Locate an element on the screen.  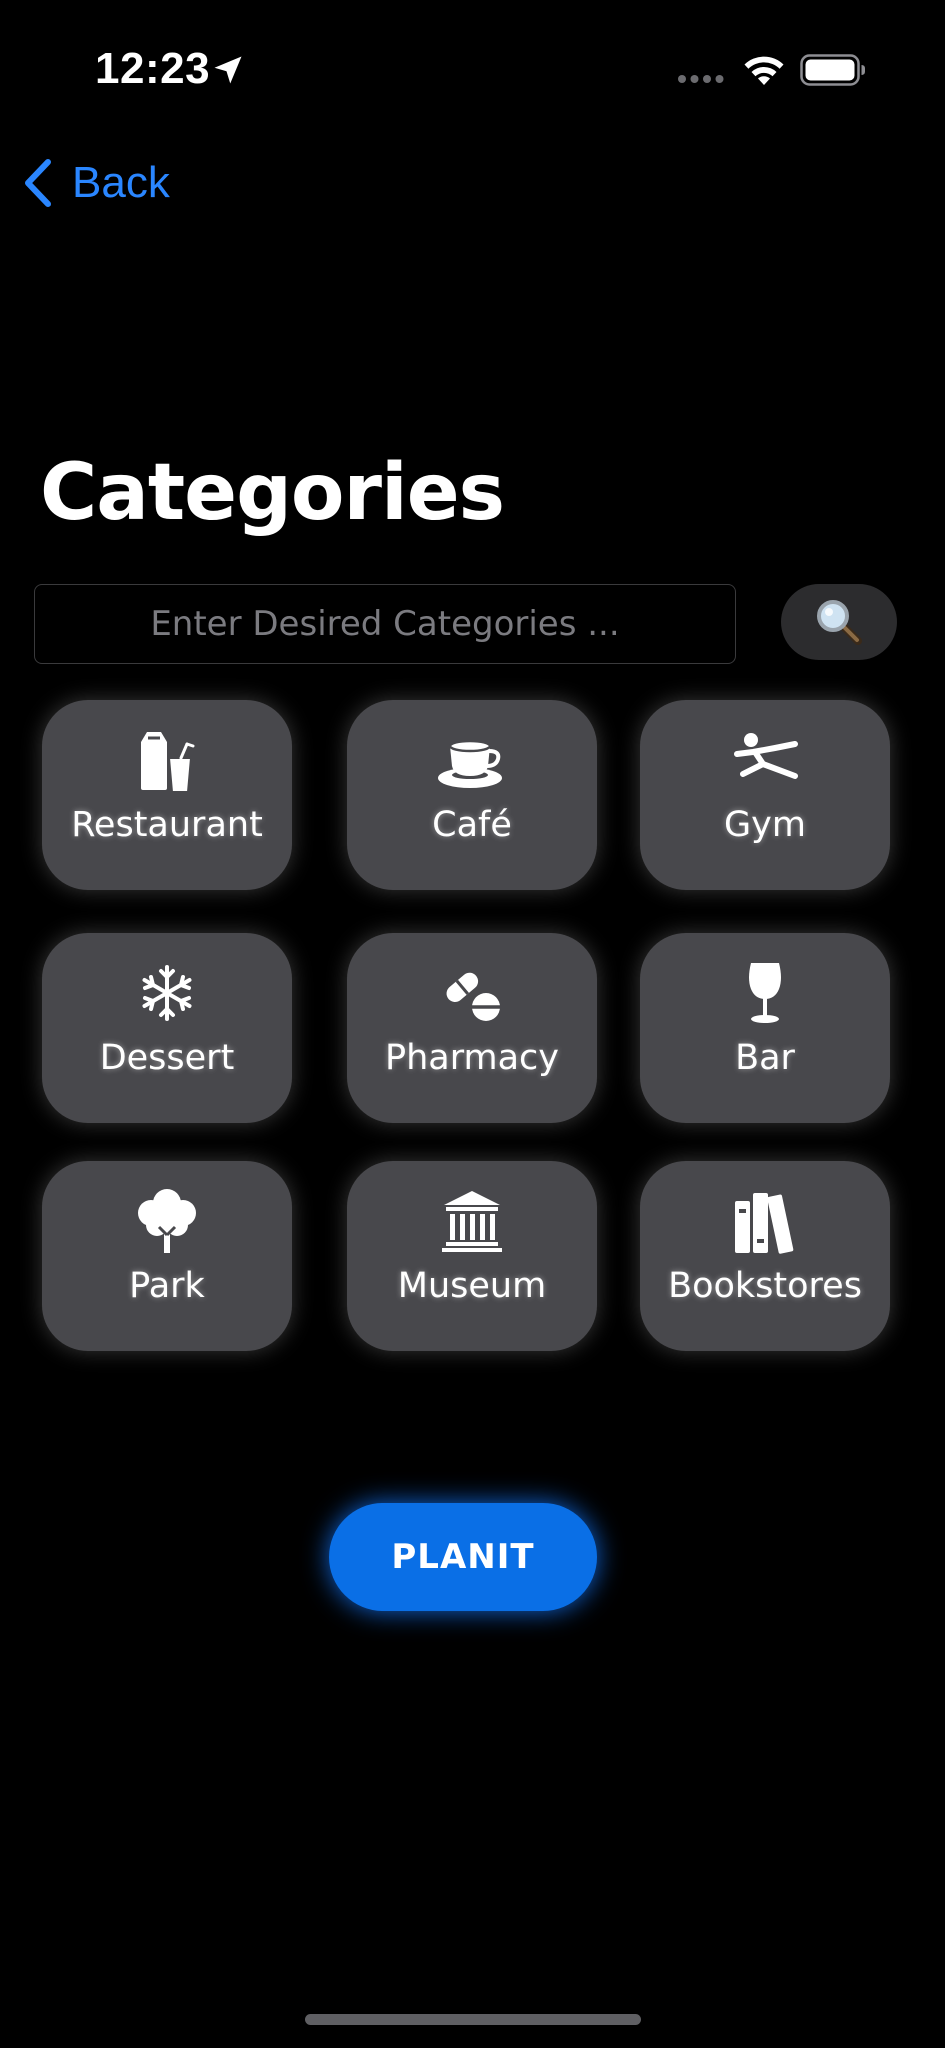
status-time: 12:23 is located at coordinates (153, 68).